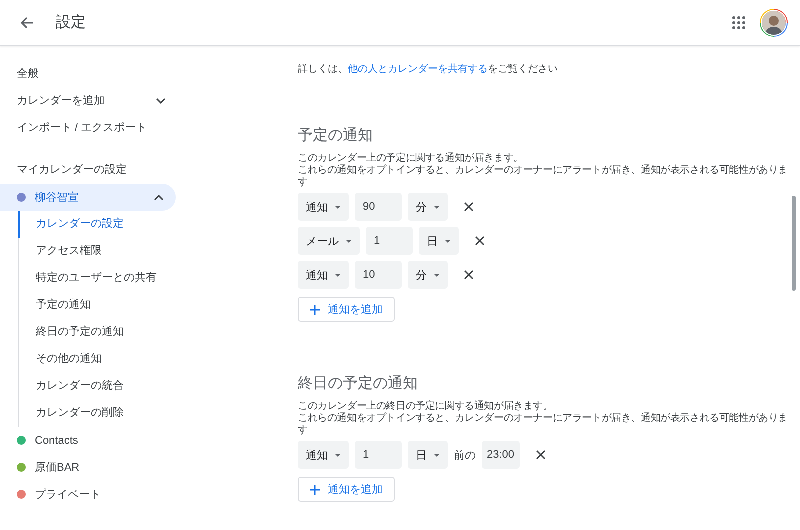 The width and height of the screenshot is (800, 530). I want to click on before-label: 前の, so click(465, 455).